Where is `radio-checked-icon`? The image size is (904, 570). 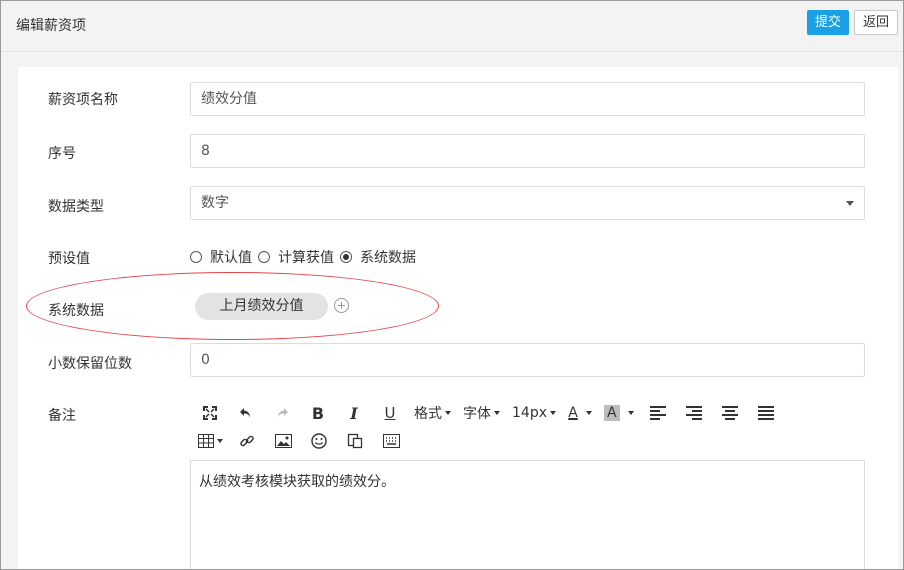
radio-checked-icon is located at coordinates (346, 257).